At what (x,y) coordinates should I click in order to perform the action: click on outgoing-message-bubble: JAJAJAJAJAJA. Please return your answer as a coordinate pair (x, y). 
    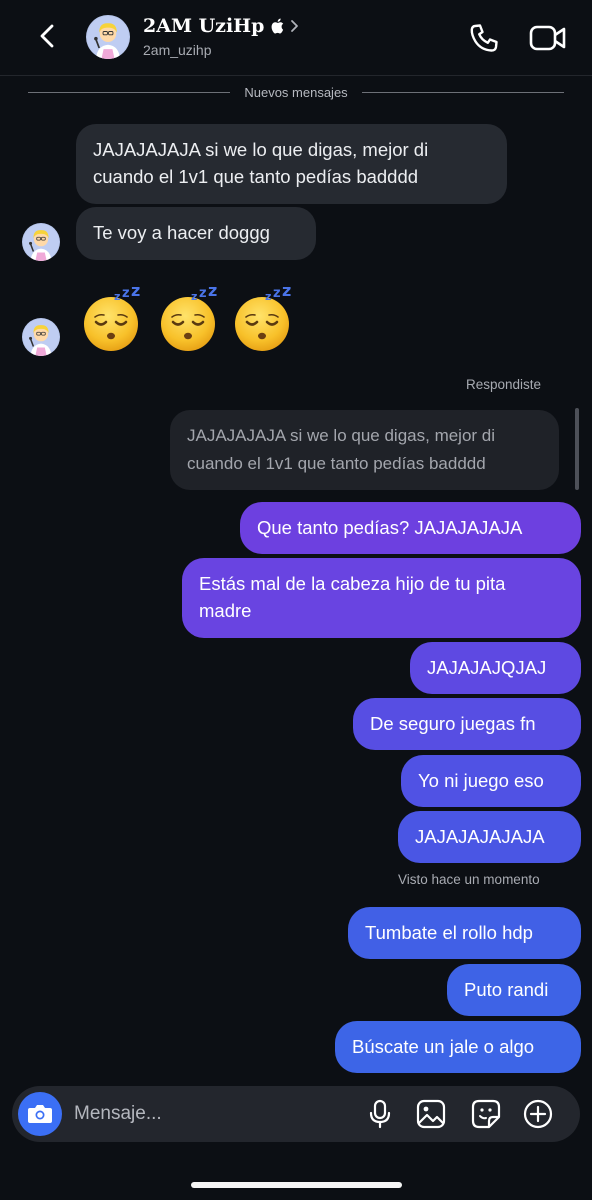
    Looking at the image, I should click on (489, 837).